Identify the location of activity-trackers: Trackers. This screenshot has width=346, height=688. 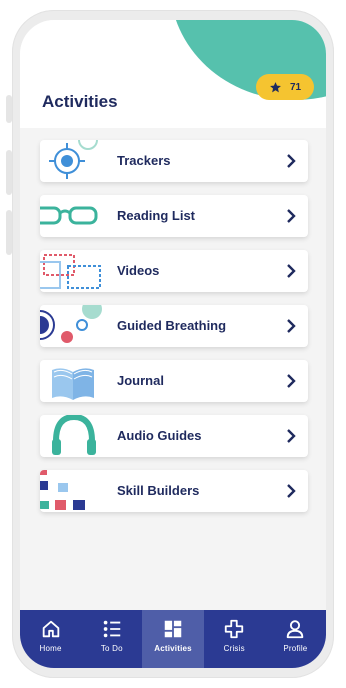
(174, 161).